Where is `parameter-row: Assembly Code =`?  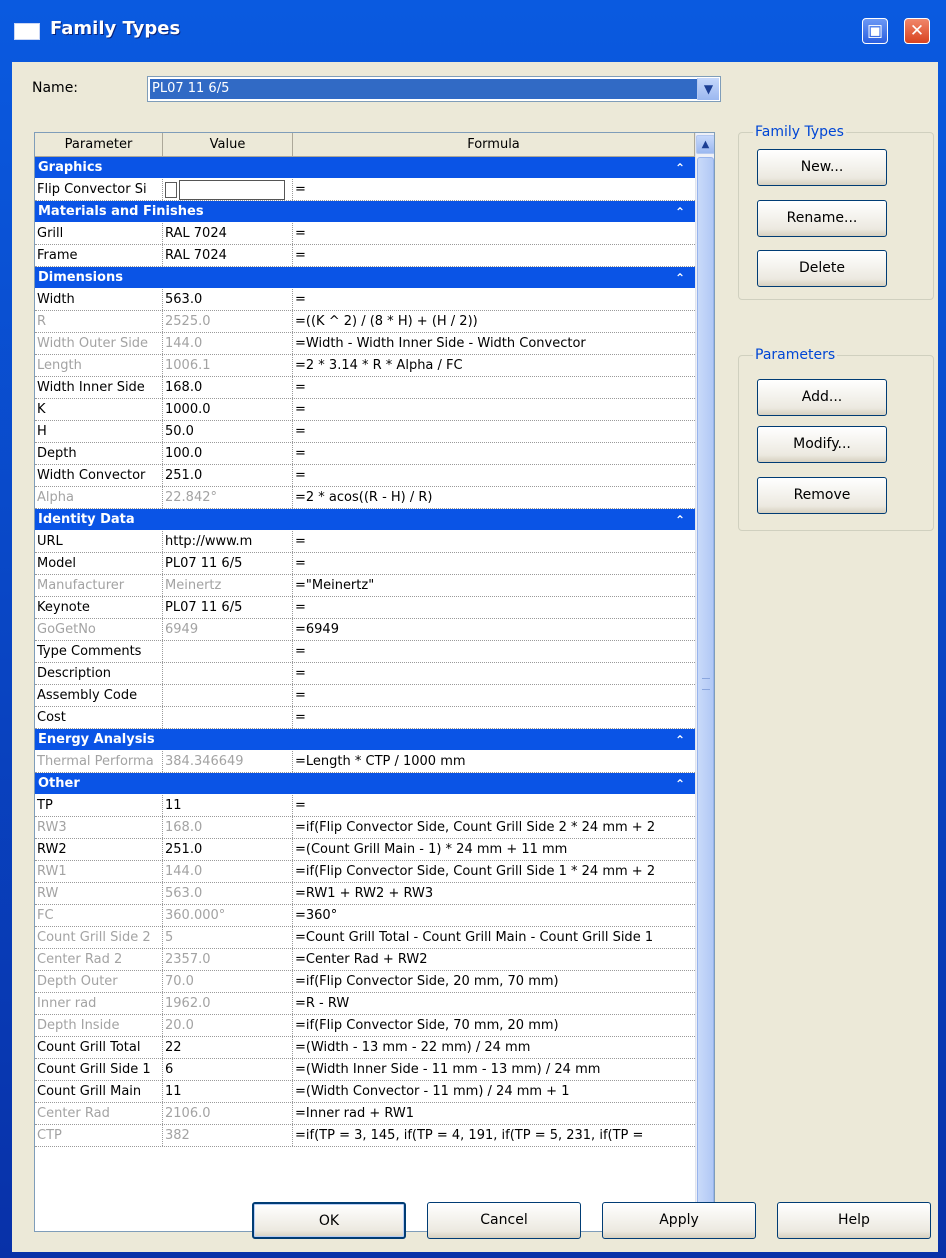
parameter-row: Assembly Code = is located at coordinates (365, 696).